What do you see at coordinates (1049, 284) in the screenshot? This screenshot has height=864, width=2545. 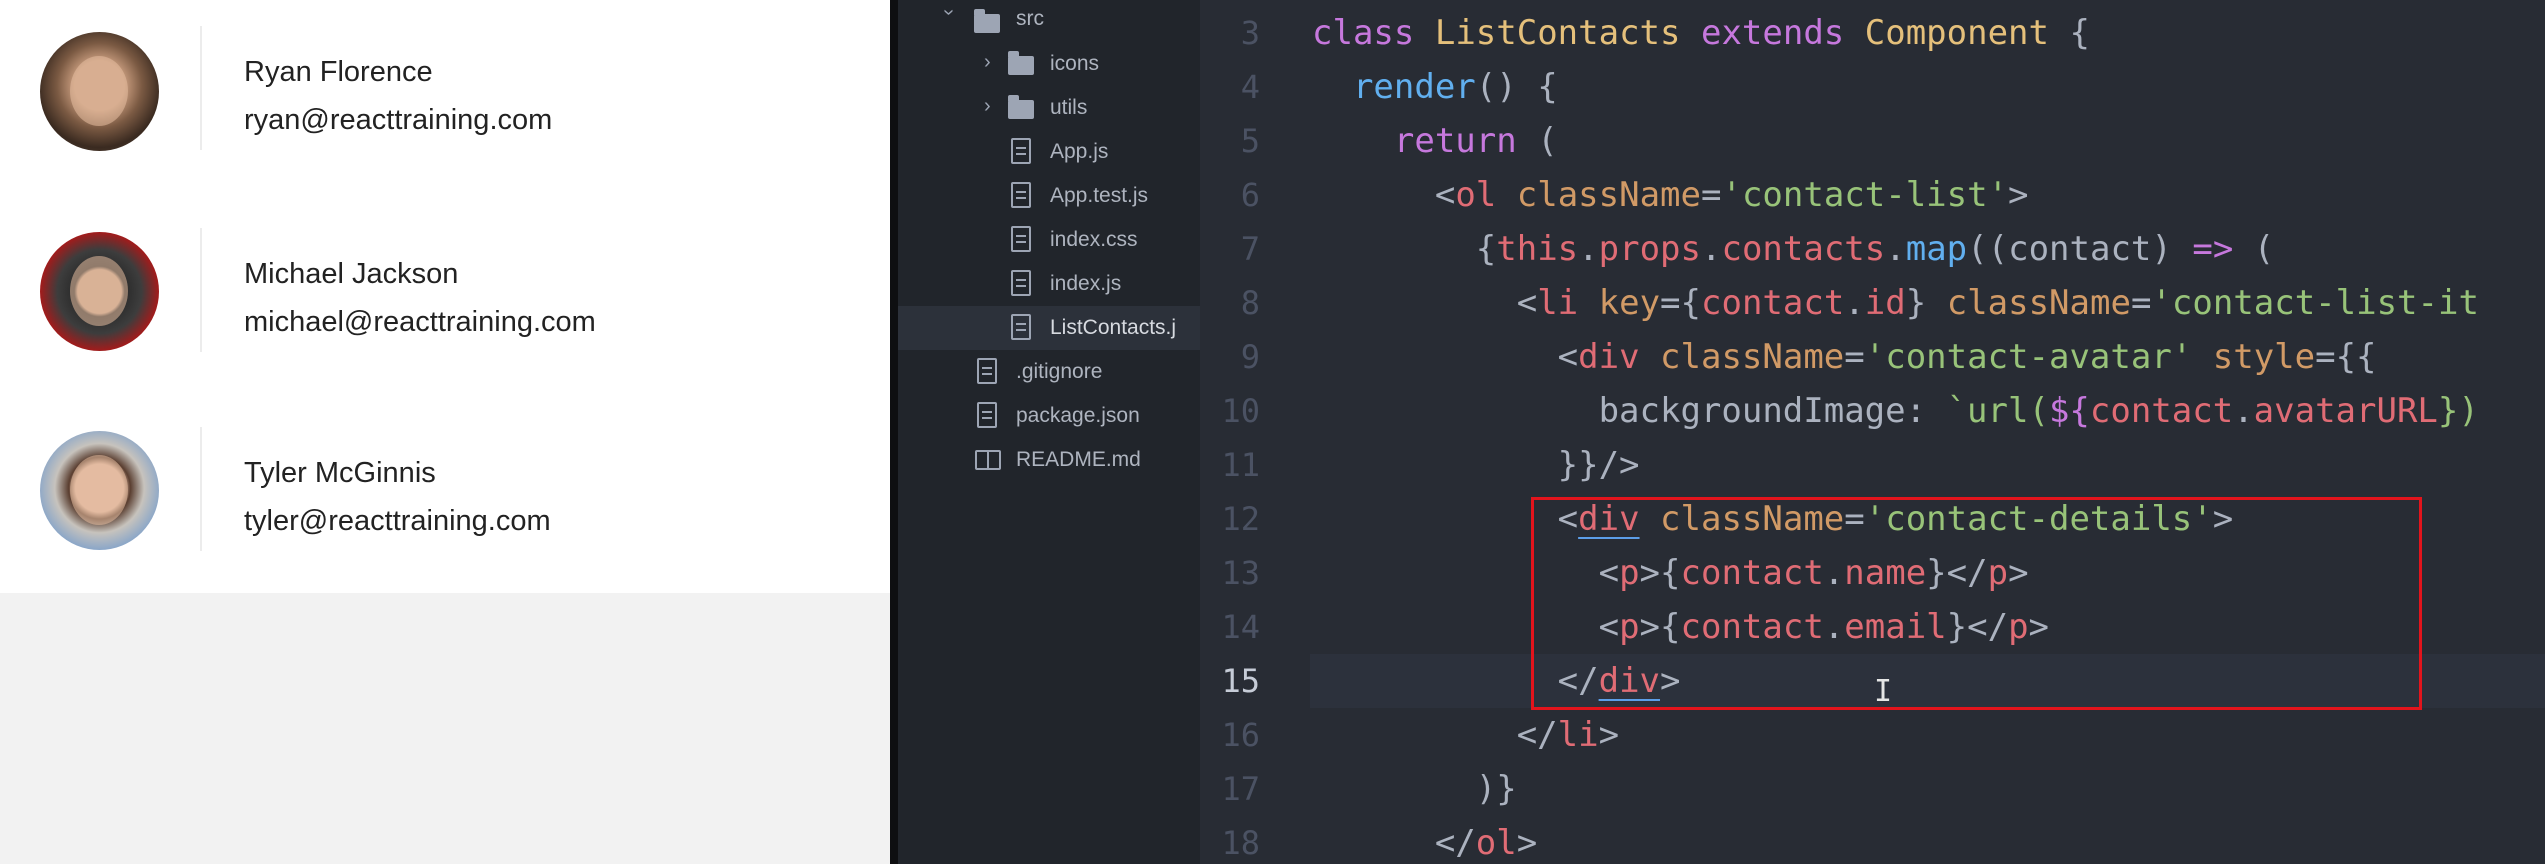 I see `tree-item-index-js: index.js` at bounding box center [1049, 284].